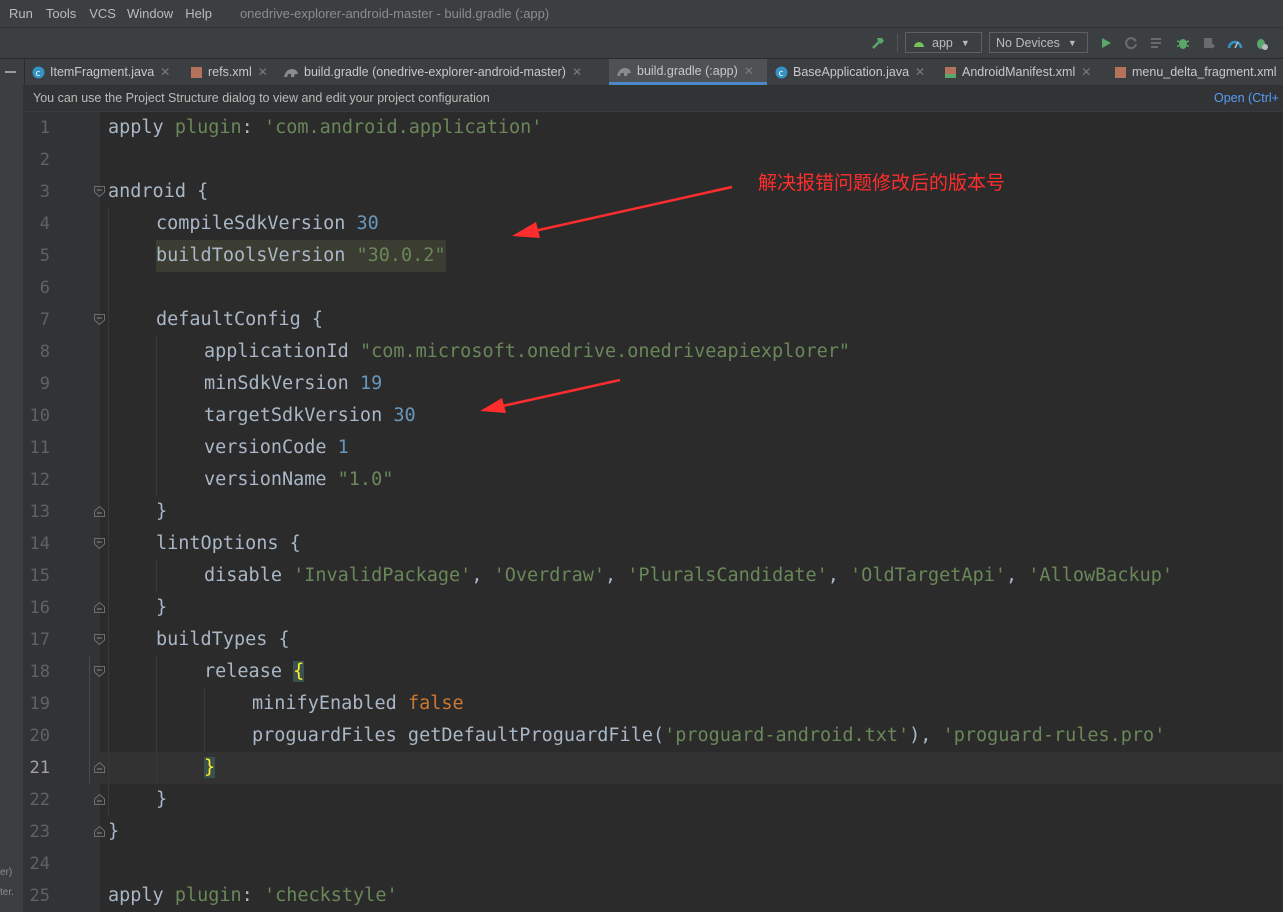  Describe the element at coordinates (44, 256) in the screenshot. I see `line-number: 5` at that location.